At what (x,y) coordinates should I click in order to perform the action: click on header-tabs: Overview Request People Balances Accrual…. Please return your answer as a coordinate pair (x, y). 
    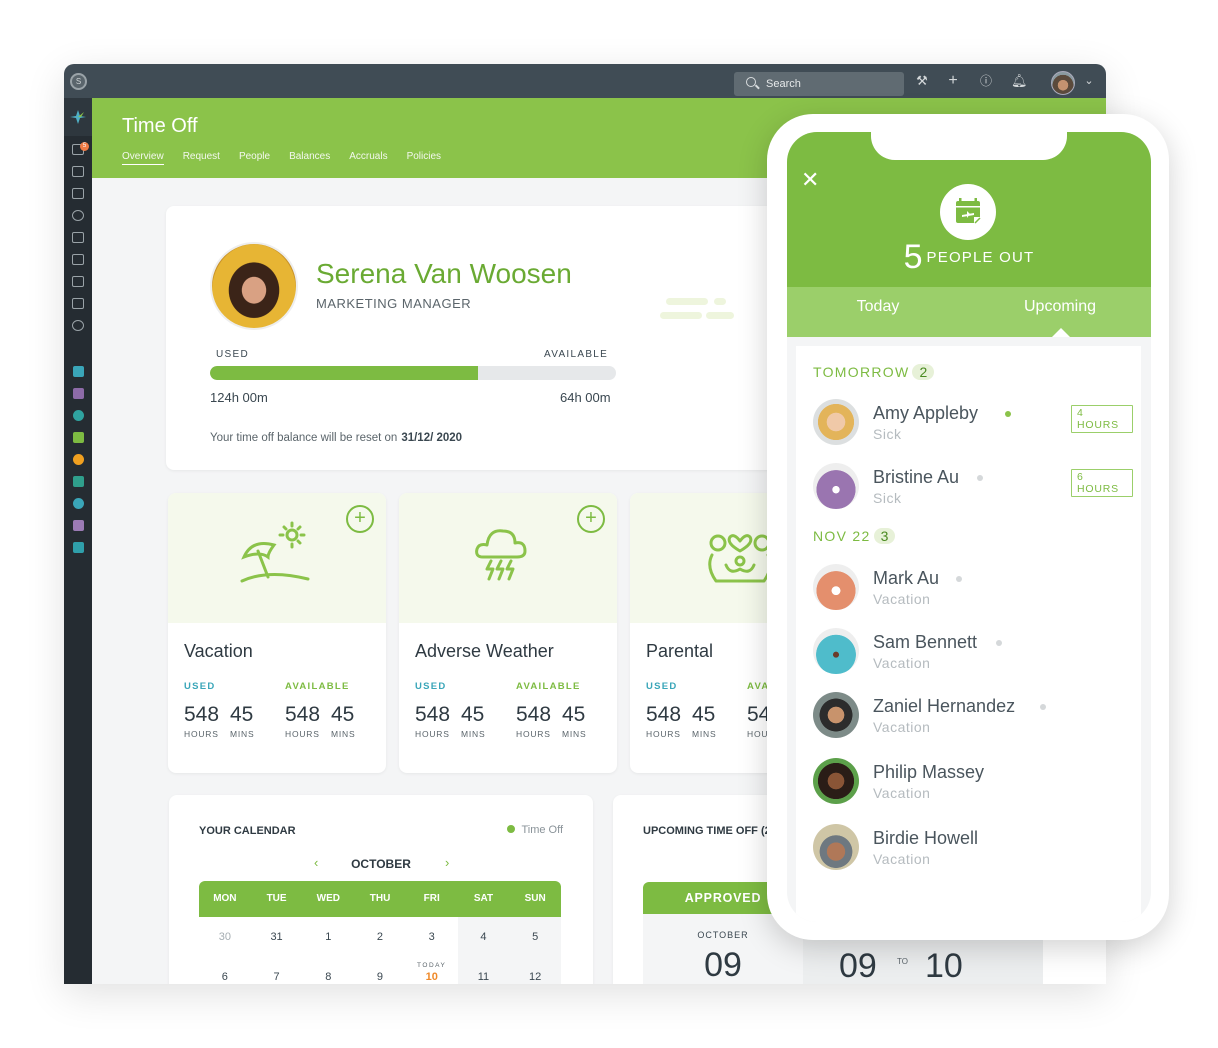
    Looking at the image, I should click on (281, 158).